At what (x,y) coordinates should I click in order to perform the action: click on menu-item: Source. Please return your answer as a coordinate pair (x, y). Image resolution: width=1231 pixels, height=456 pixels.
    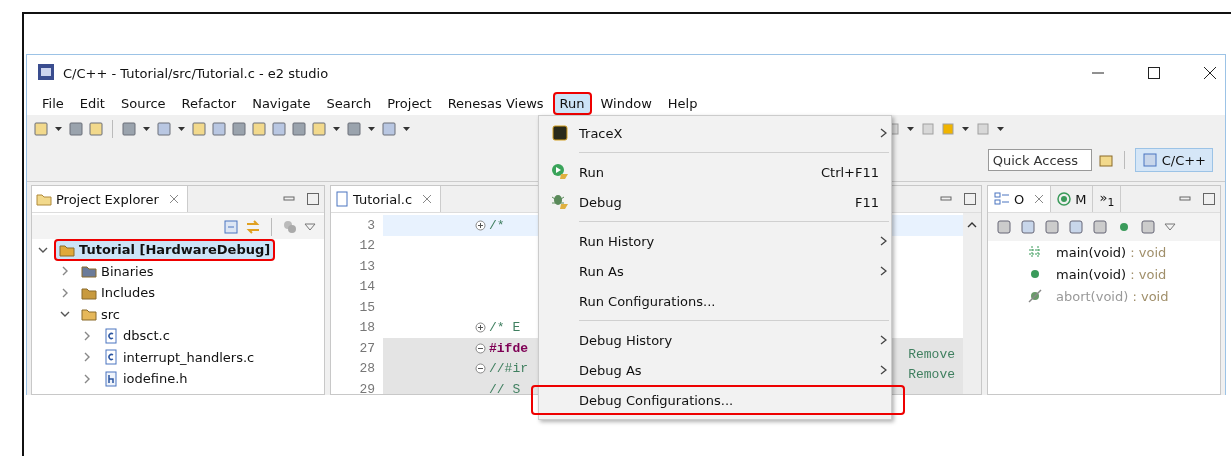
    Looking at the image, I should click on (143, 103).